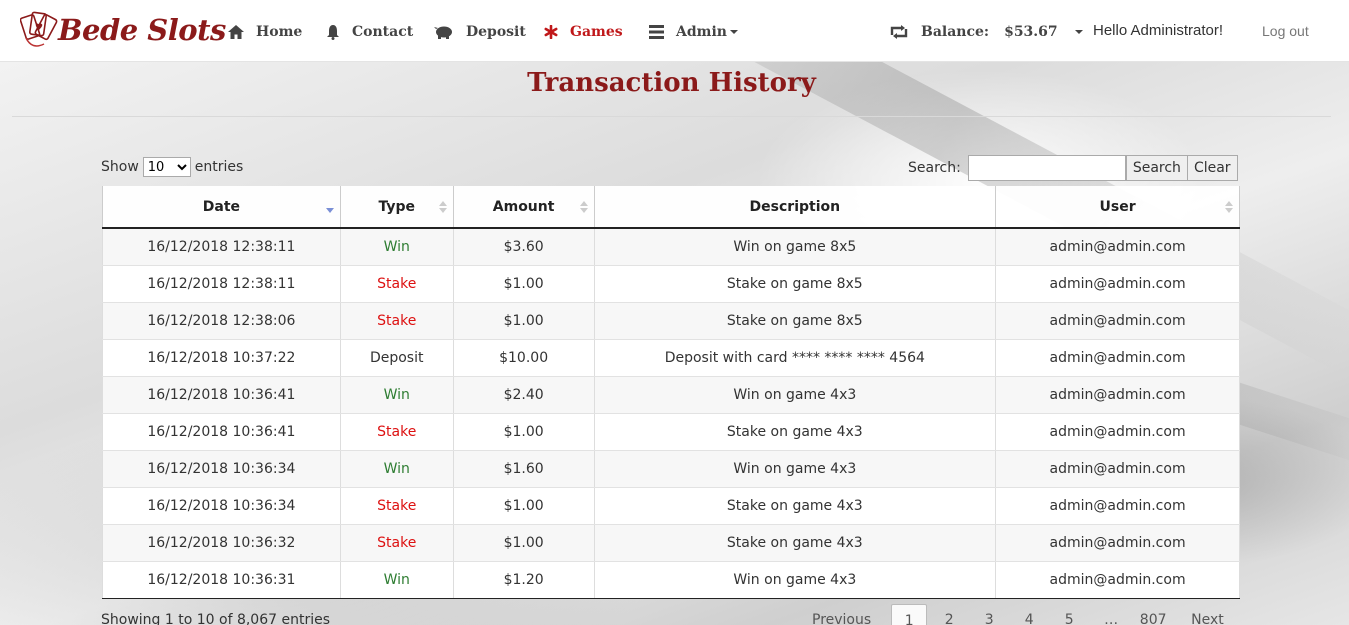 The image size is (1349, 625). I want to click on asterisk-icon, so click(551, 32).